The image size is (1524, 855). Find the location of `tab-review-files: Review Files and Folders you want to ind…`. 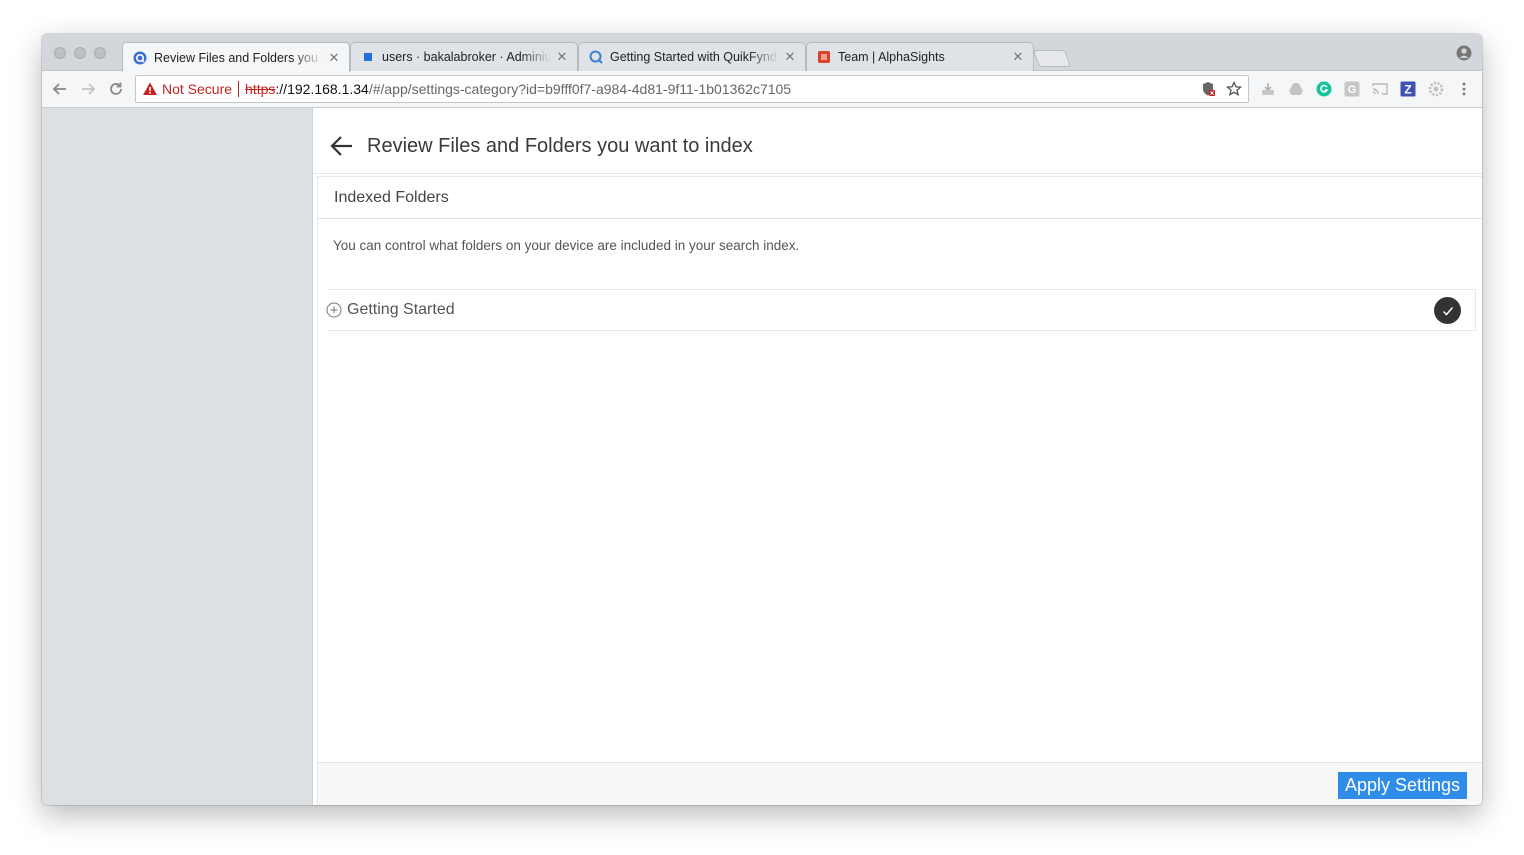

tab-review-files: Review Files and Folders you want to ind… is located at coordinates (236, 57).